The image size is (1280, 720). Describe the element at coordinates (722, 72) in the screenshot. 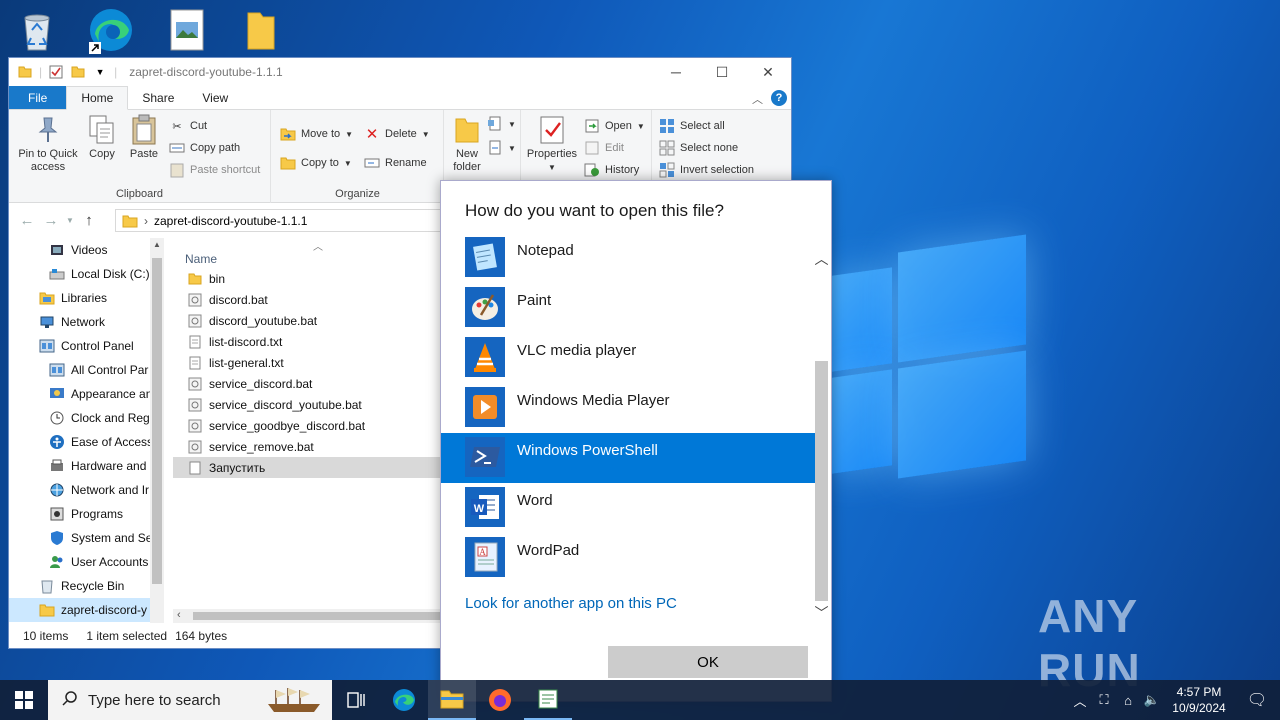

I see `maximize-button: ☐` at that location.